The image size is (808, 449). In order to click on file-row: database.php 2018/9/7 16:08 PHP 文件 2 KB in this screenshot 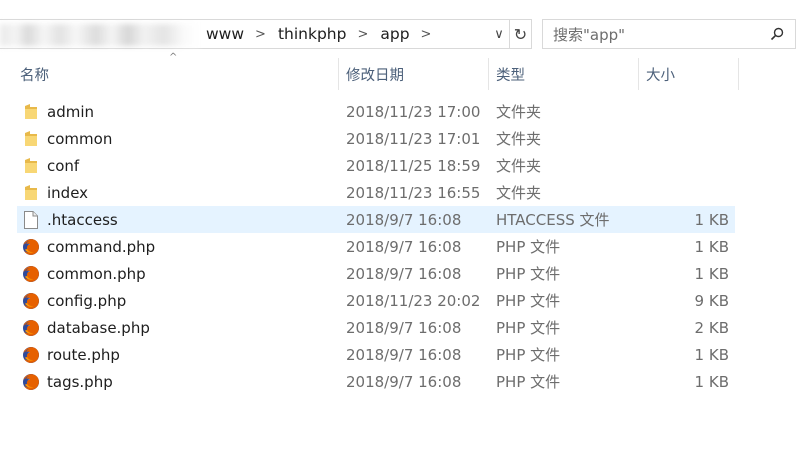, I will do `click(376, 327)`.